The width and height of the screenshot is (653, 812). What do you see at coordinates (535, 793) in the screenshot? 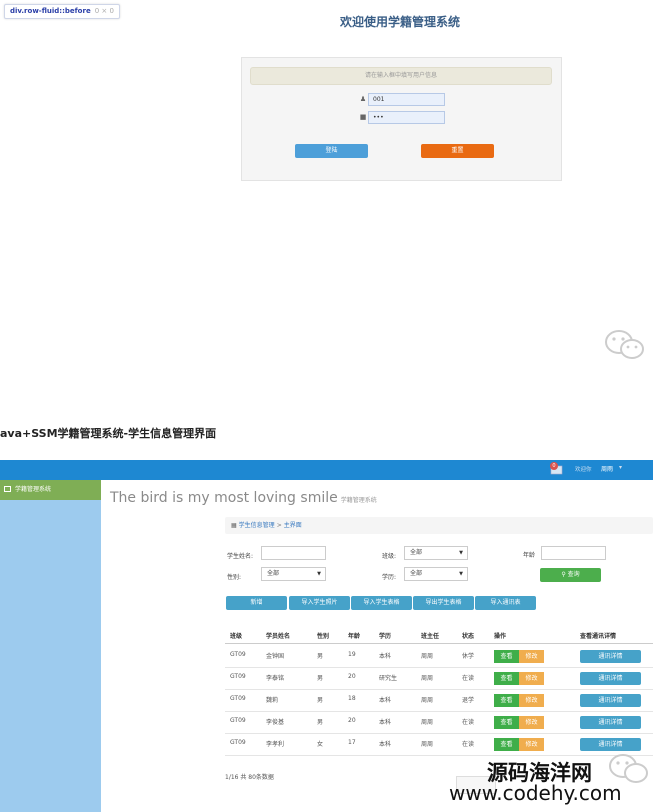
I see `watermark-site-url: www.codehy.com` at bounding box center [535, 793].